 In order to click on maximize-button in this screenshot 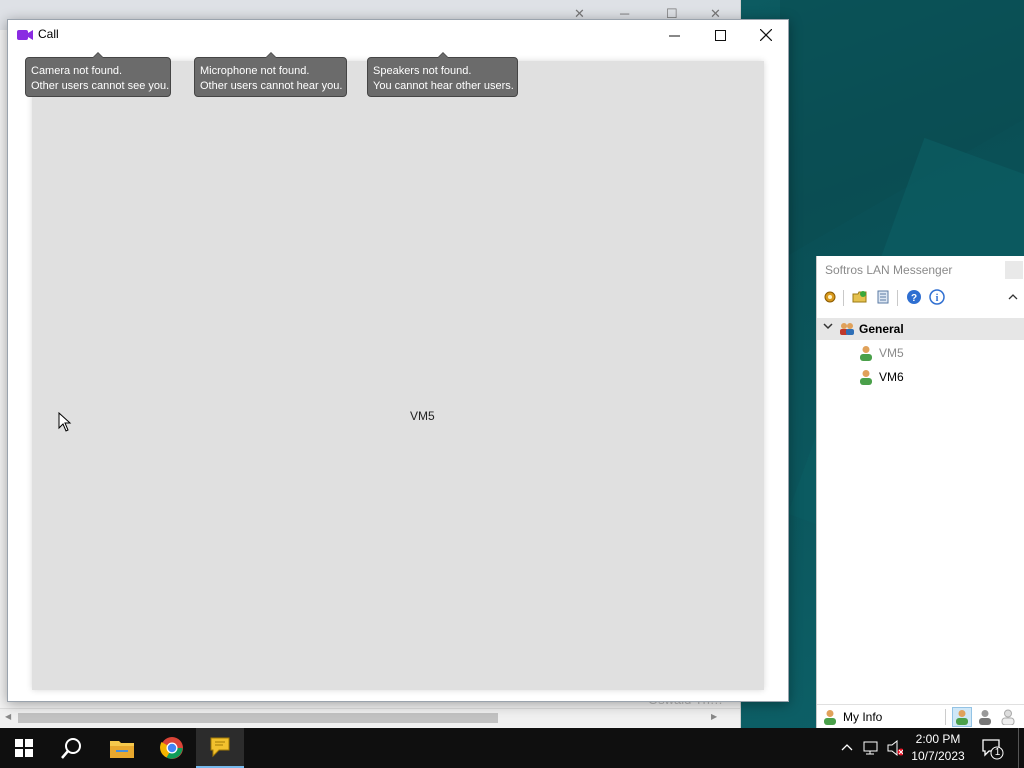, I will do `click(720, 35)`.